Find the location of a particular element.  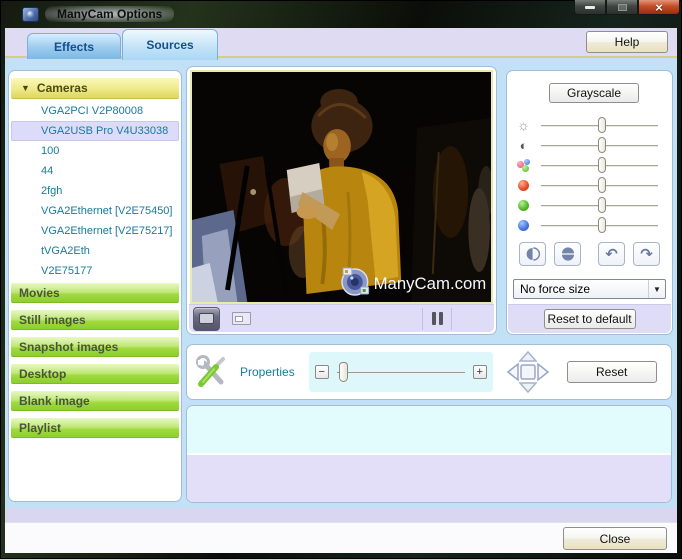

zoom-strip: − + is located at coordinates (400, 372).